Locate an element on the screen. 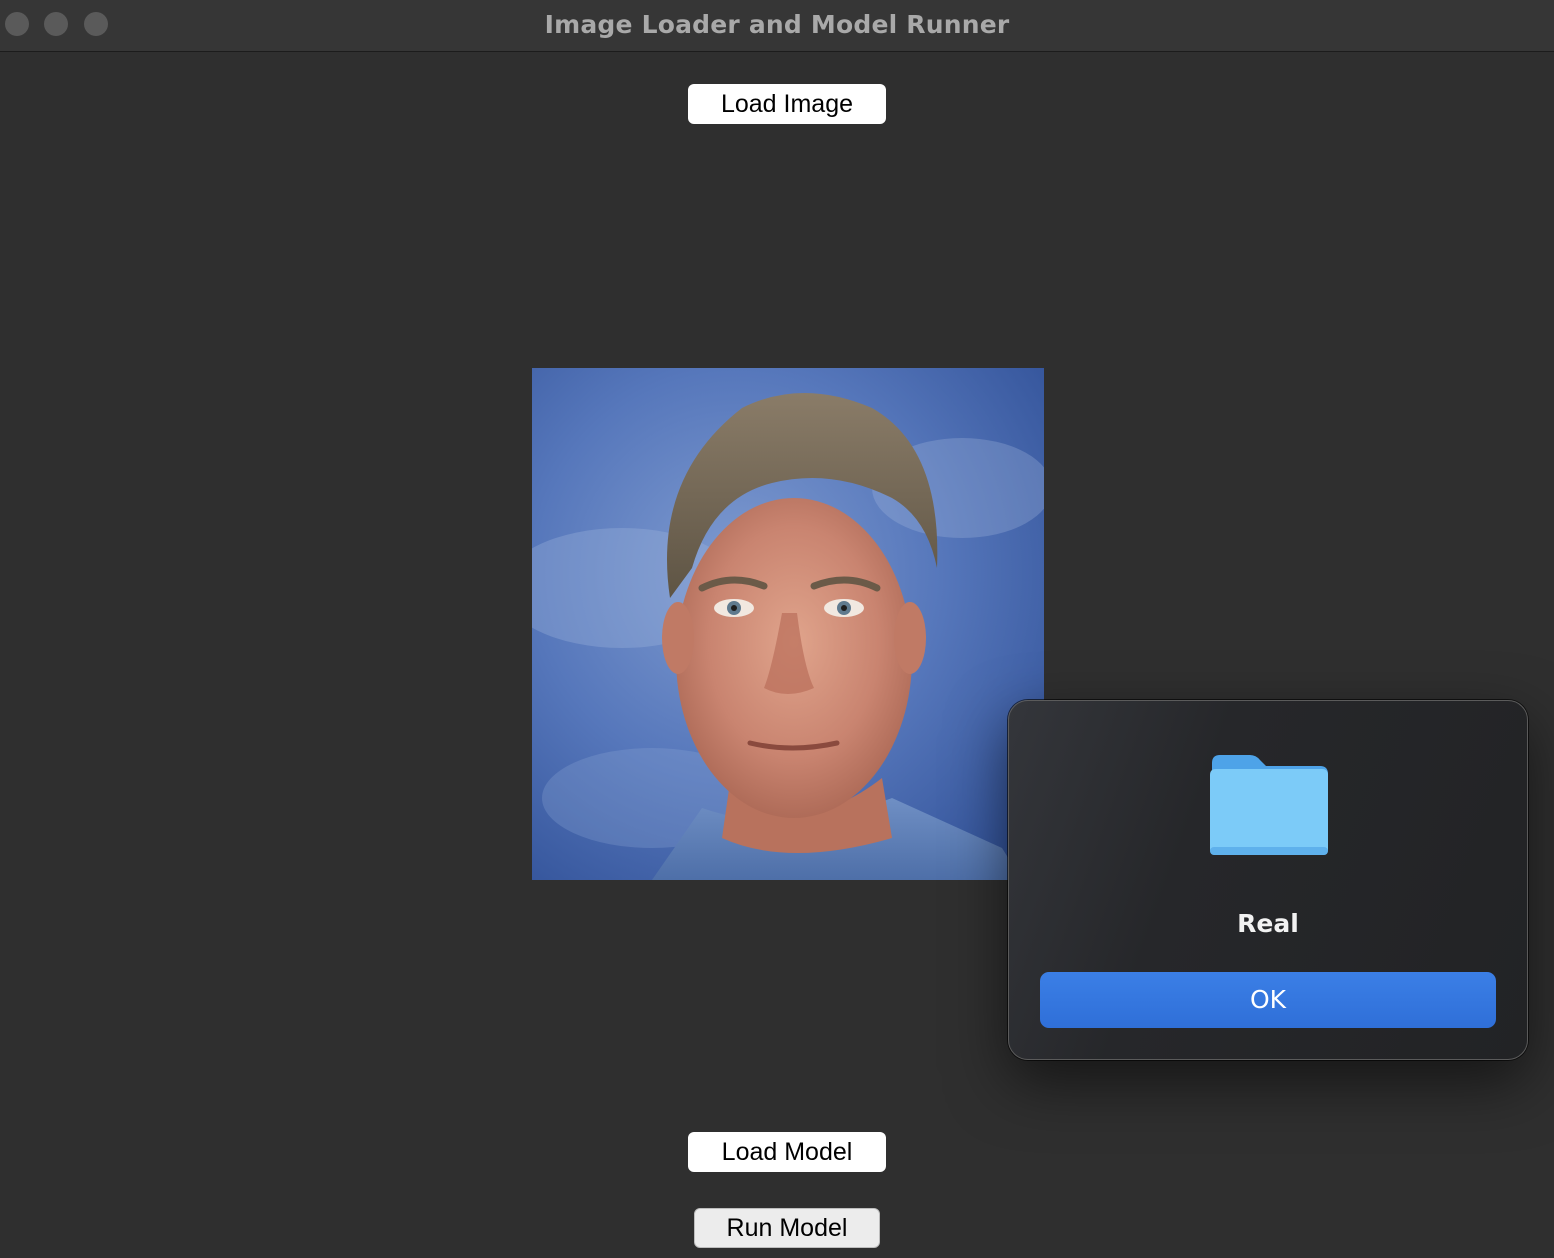  ok-button: OK is located at coordinates (1268, 1000).